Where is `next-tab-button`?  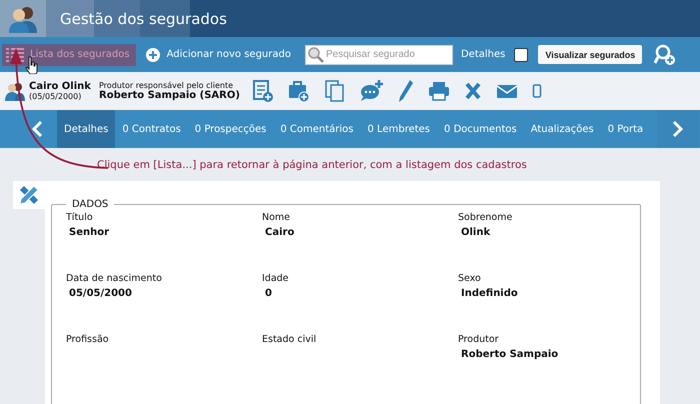
next-tab-button is located at coordinates (678, 129).